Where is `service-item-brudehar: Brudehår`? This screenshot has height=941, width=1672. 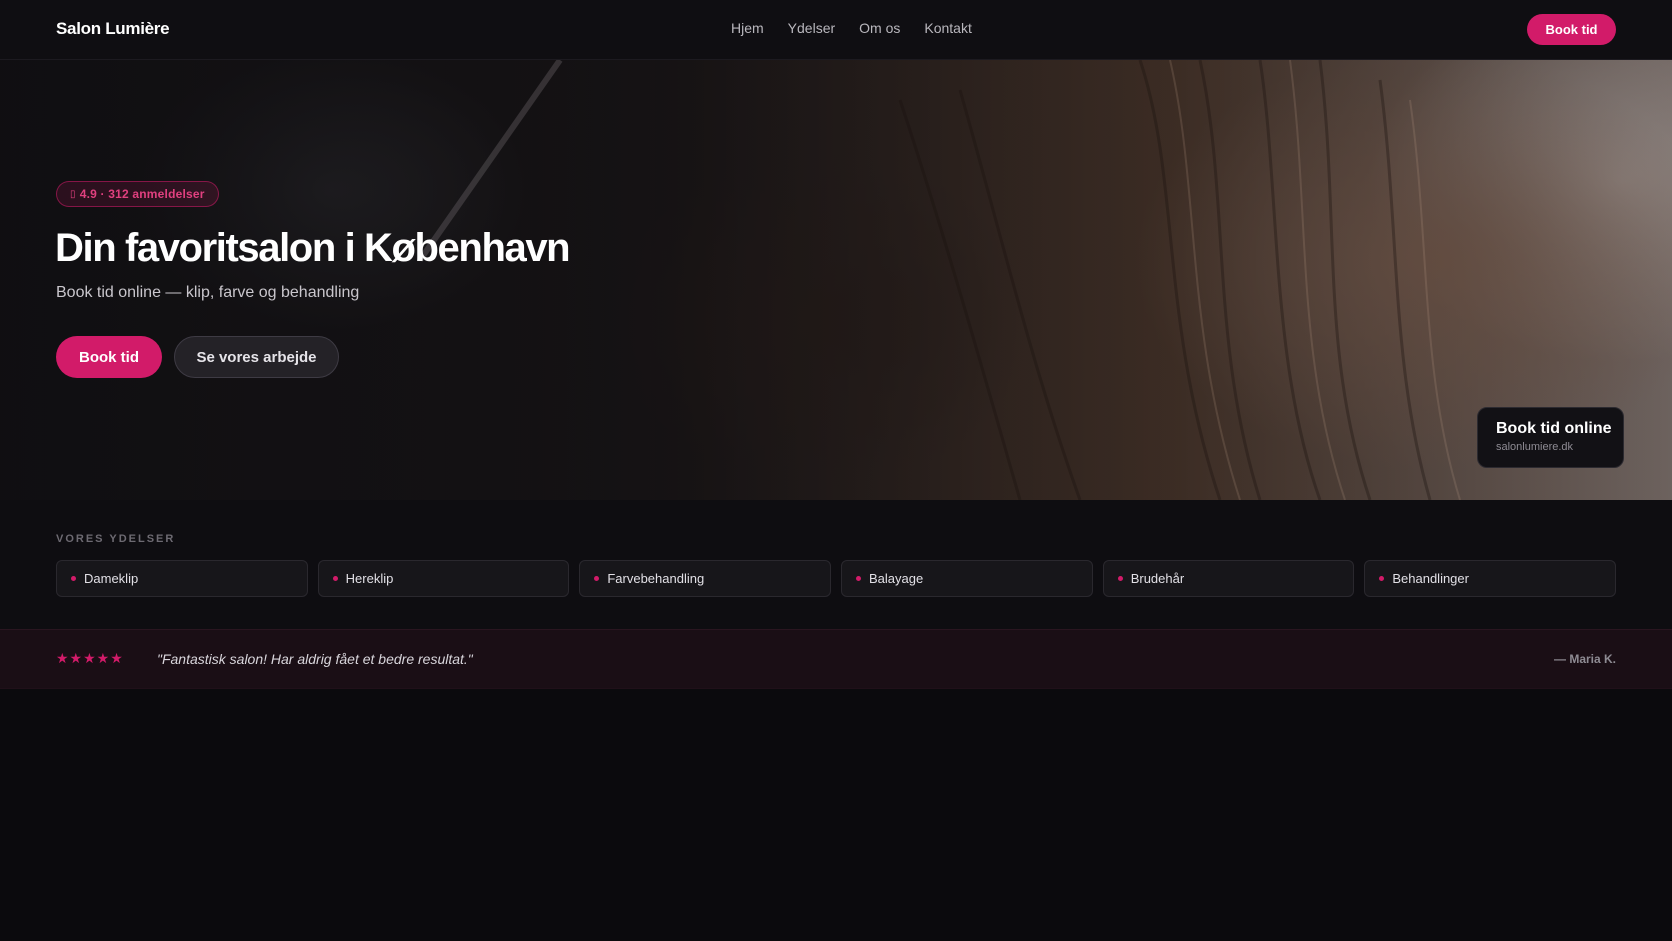 service-item-brudehar: Brudehår is located at coordinates (1228, 578).